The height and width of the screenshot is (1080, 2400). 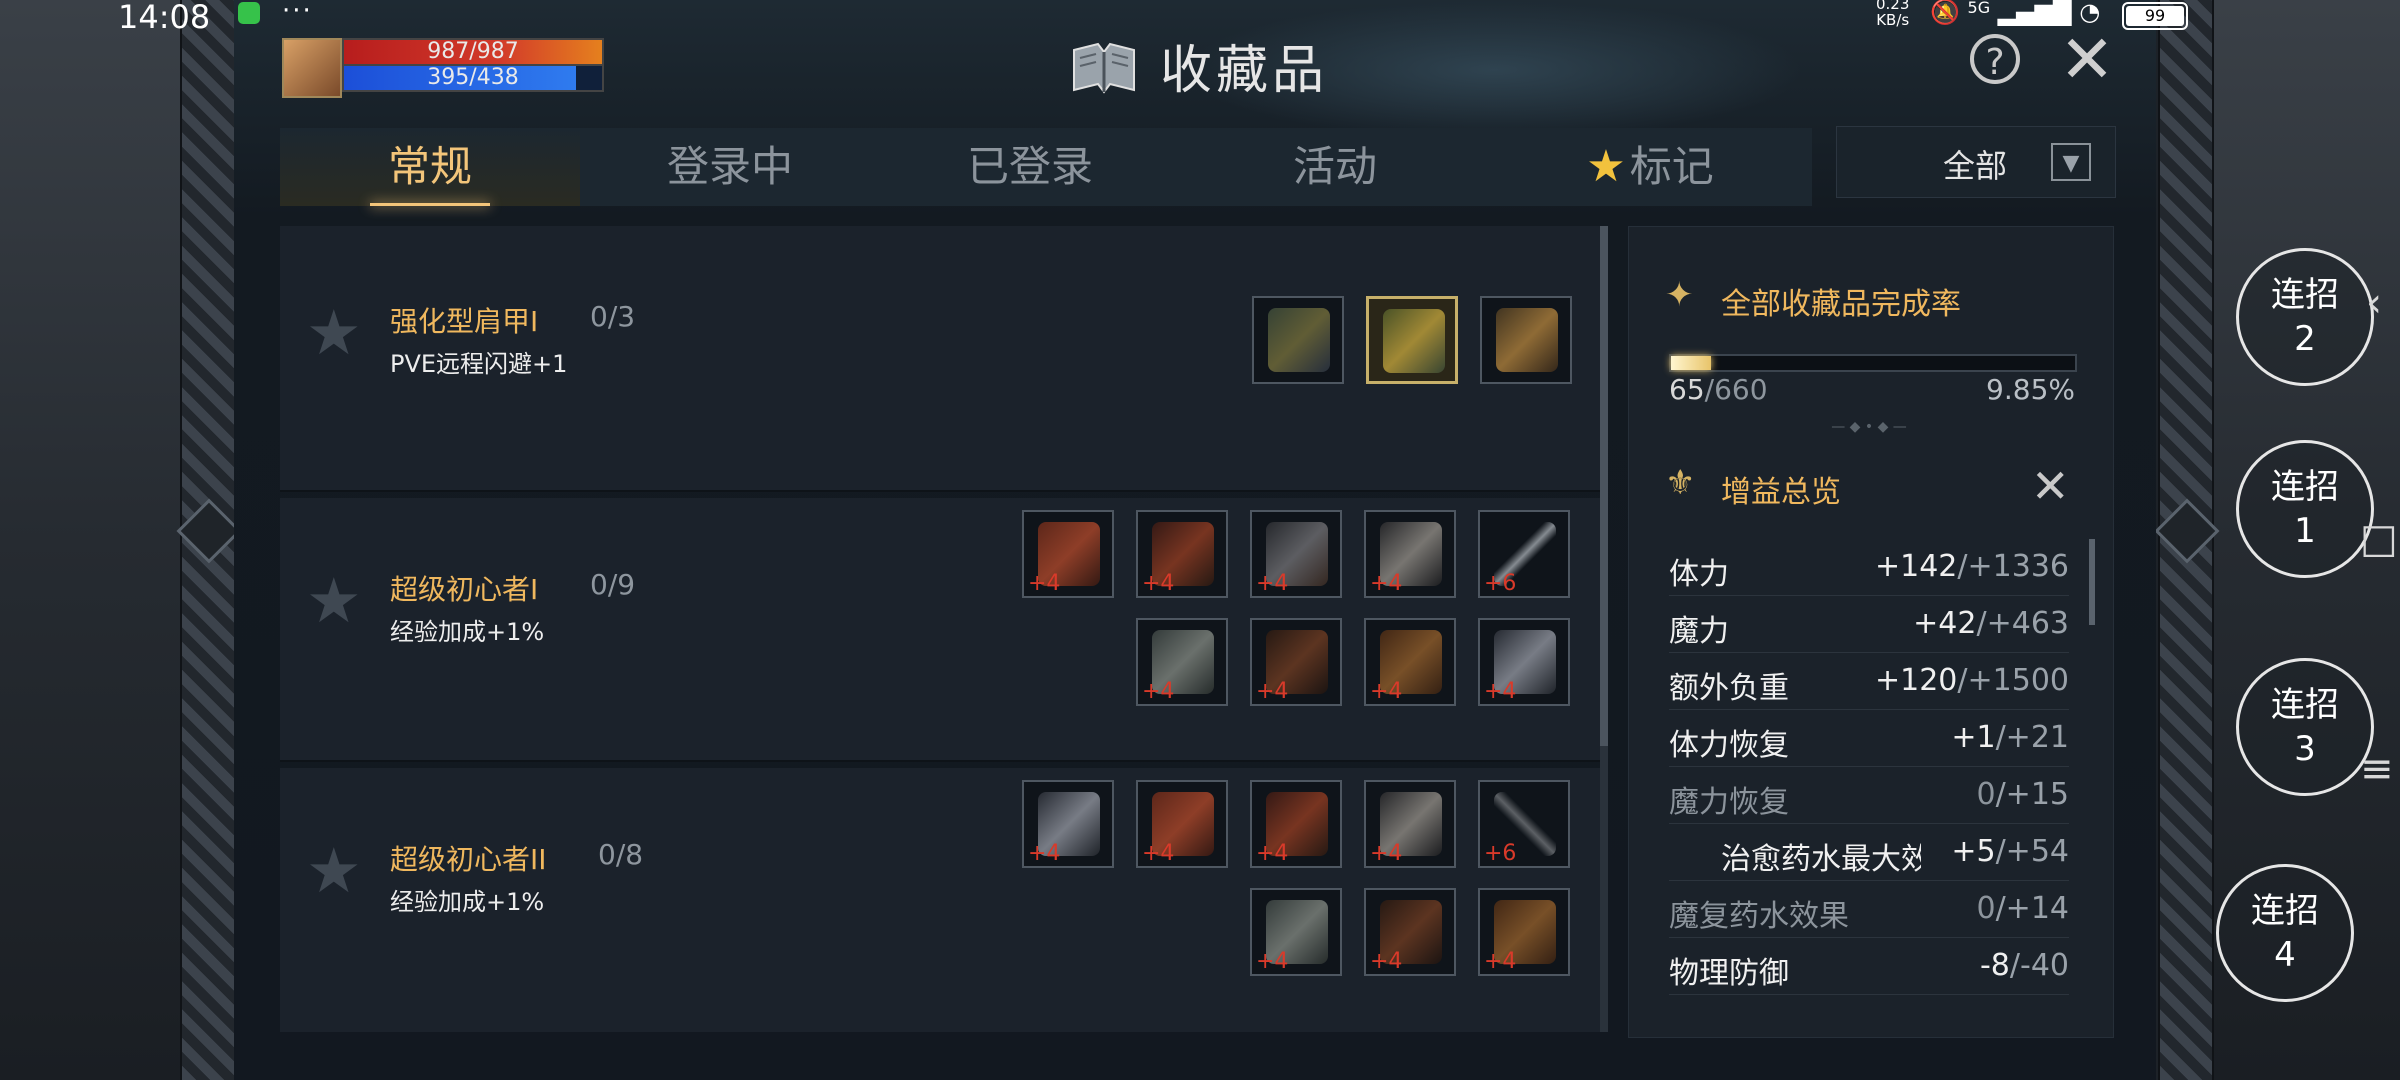 I want to click on collection-row: ★ 强化型肩甲I 0/3 PVE远程闪避+1, so click(x=940, y=359).